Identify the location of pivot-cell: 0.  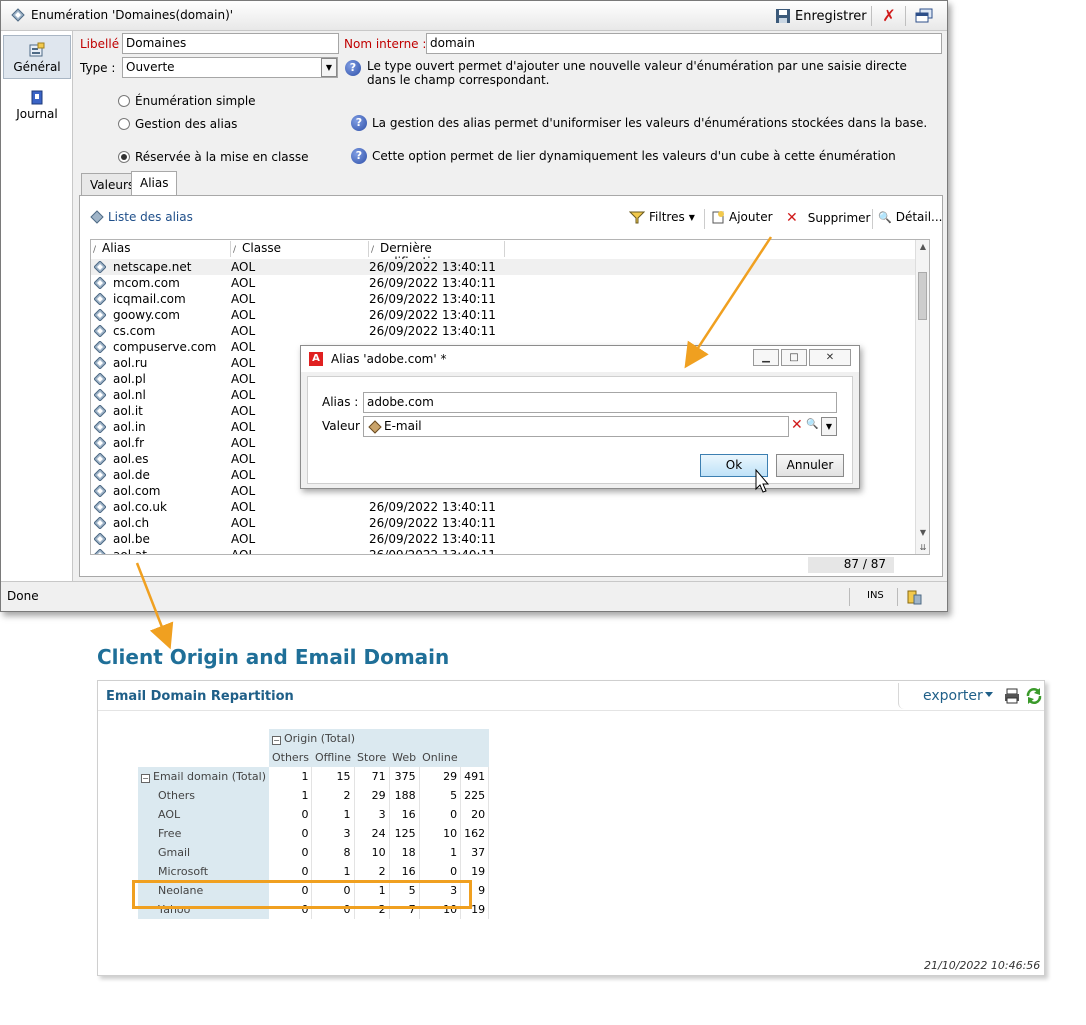
(440, 871).